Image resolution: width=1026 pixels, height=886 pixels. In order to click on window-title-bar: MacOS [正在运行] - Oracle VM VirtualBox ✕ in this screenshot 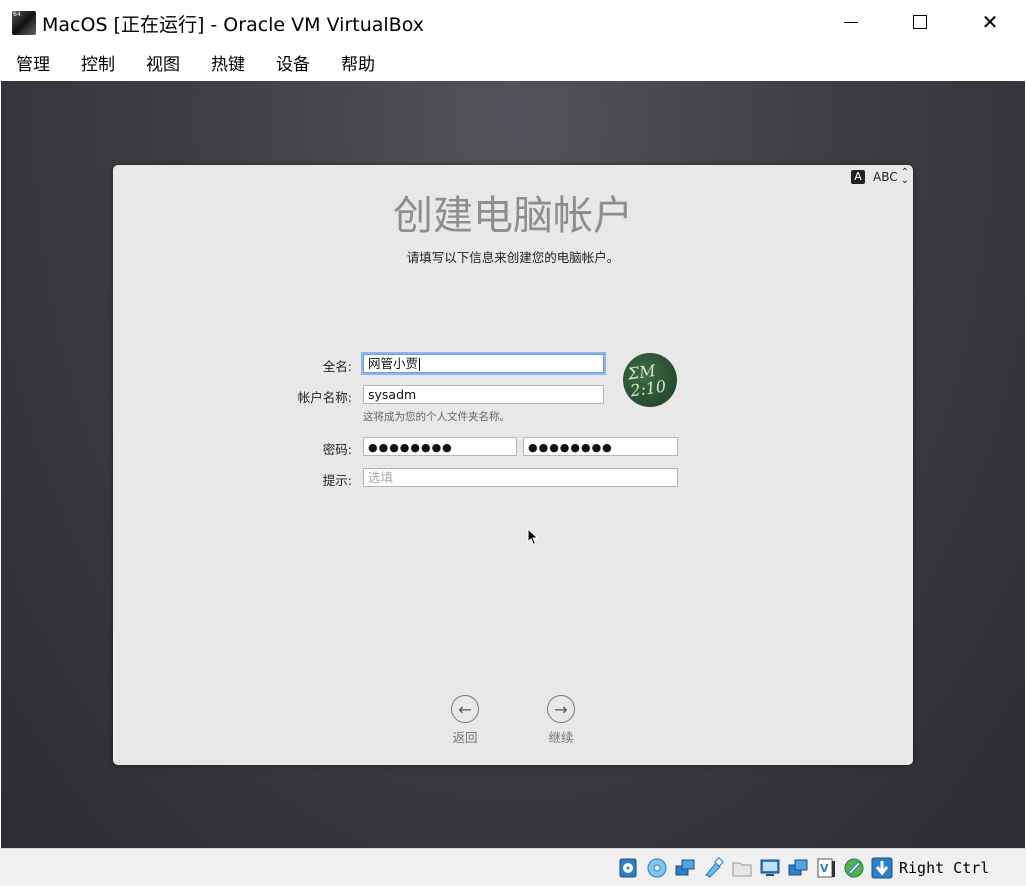, I will do `click(513, 22)`.